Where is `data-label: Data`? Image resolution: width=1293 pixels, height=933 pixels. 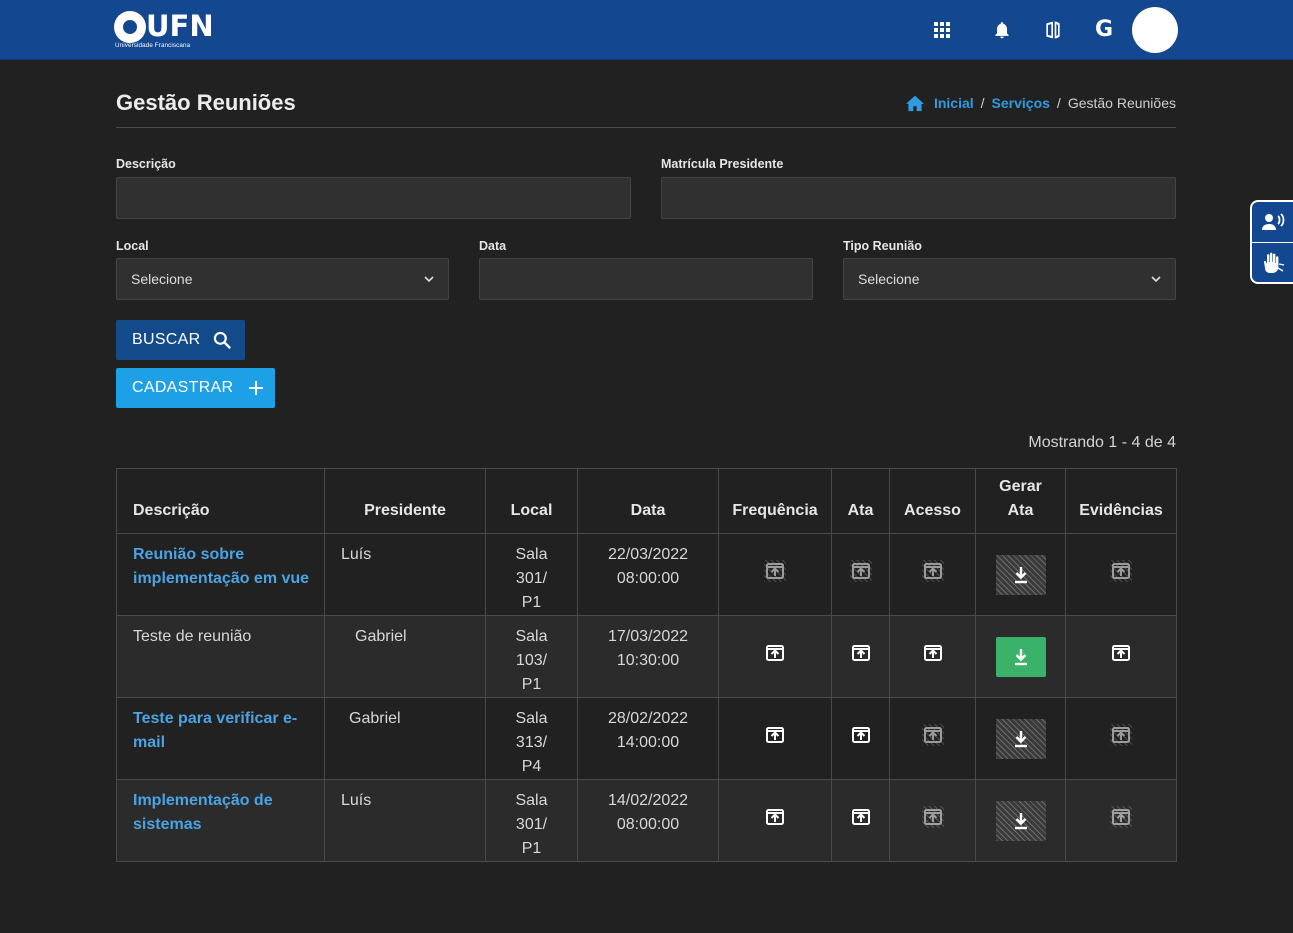
data-label: Data is located at coordinates (493, 246).